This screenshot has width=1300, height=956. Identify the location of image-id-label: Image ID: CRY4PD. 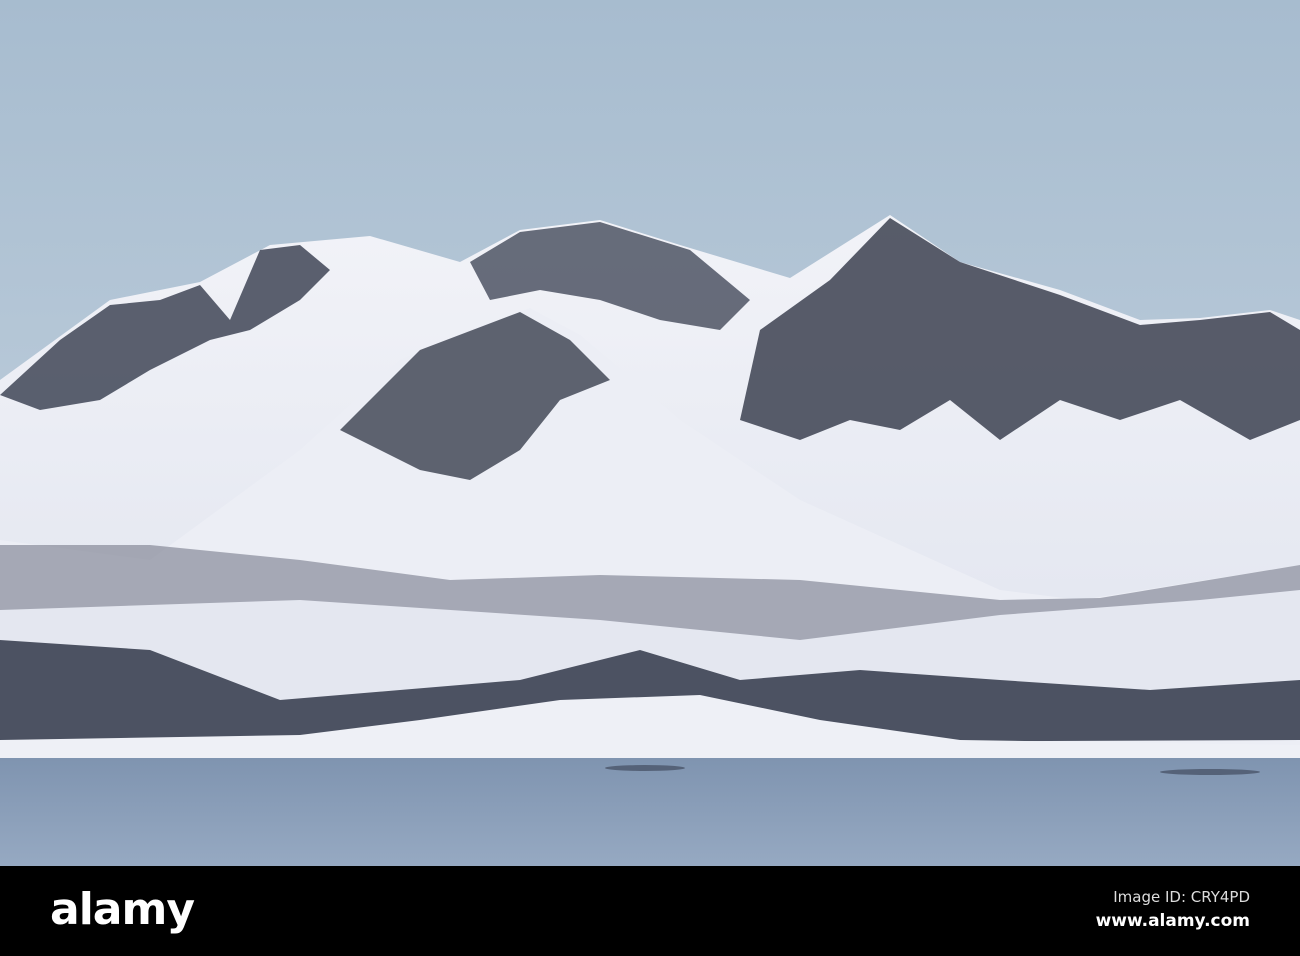
(1181, 897).